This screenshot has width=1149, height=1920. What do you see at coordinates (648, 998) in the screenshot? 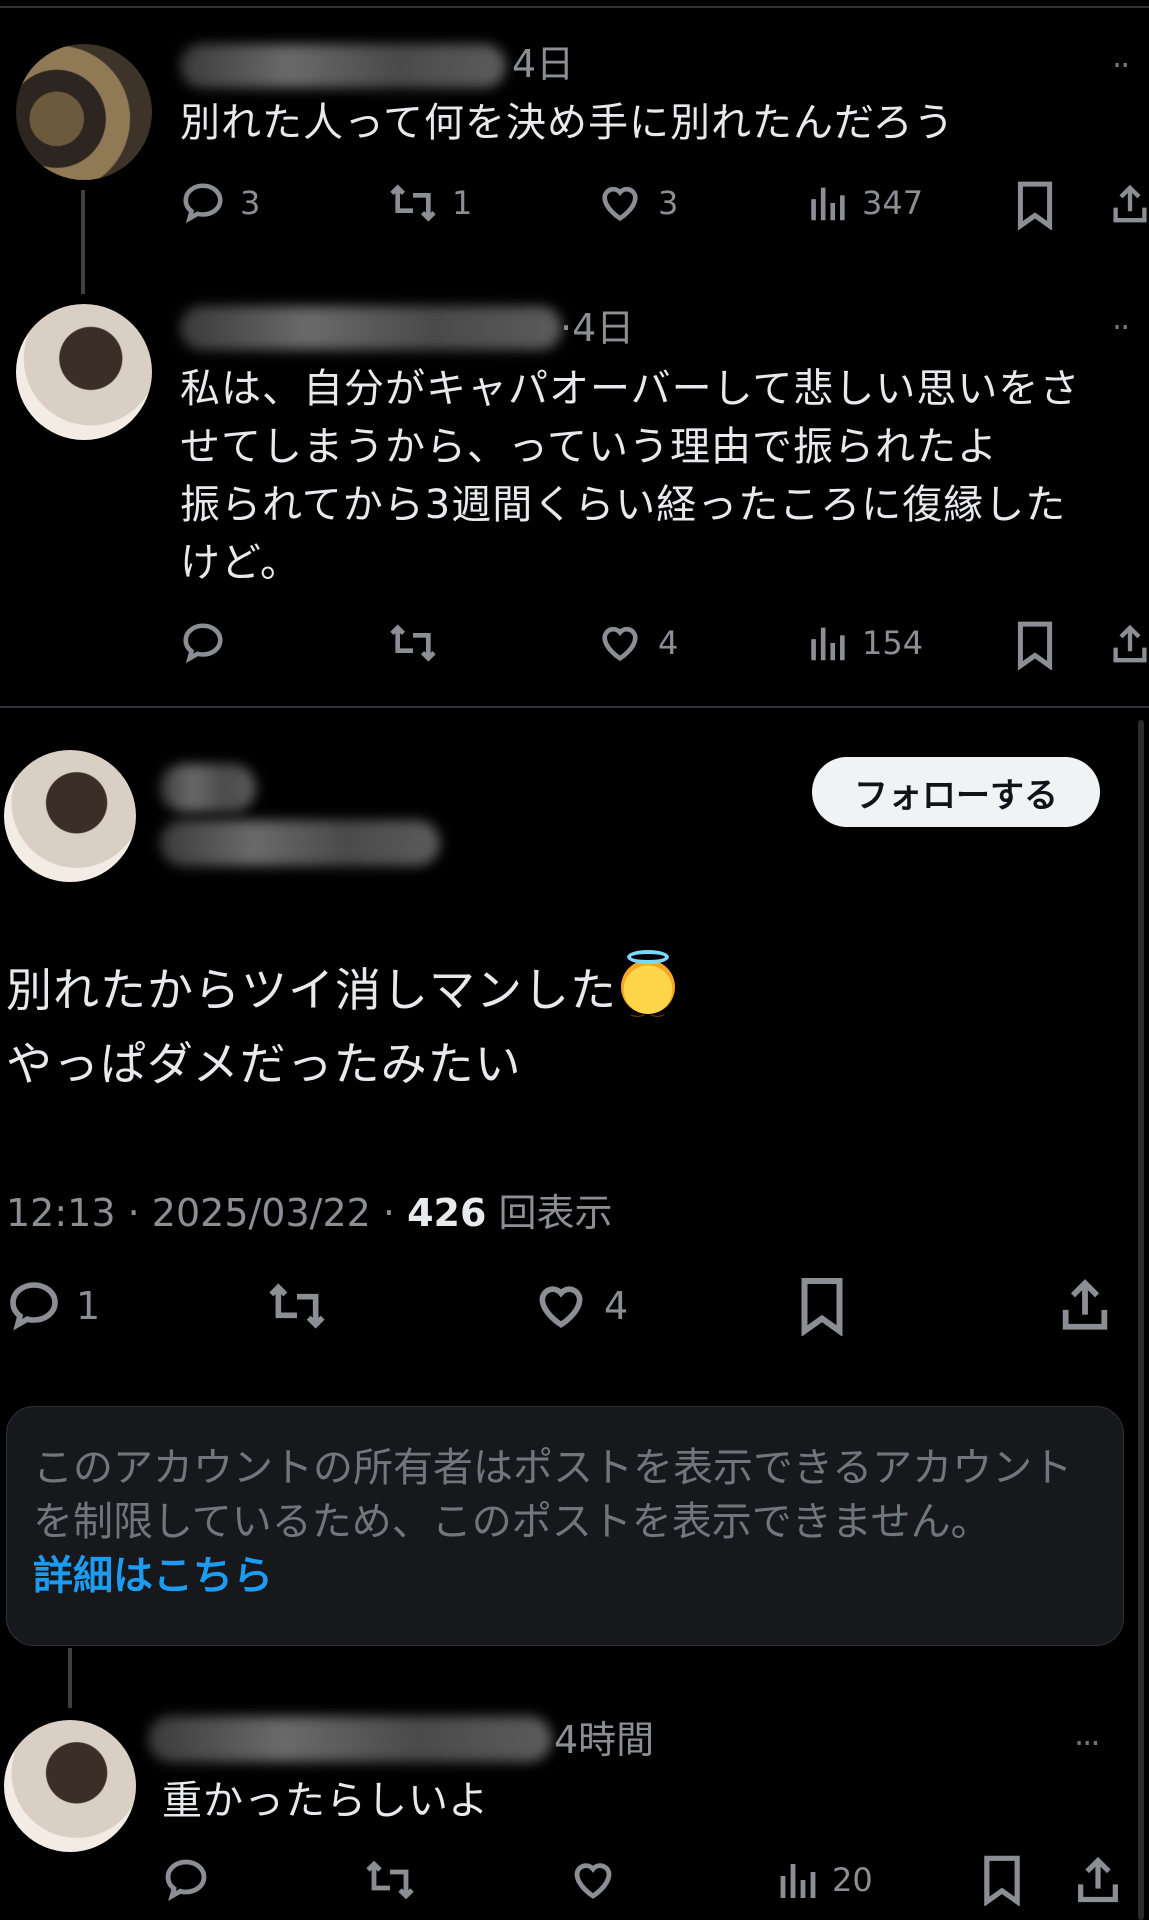
I see `smiling-halo-emoji-icon` at bounding box center [648, 998].